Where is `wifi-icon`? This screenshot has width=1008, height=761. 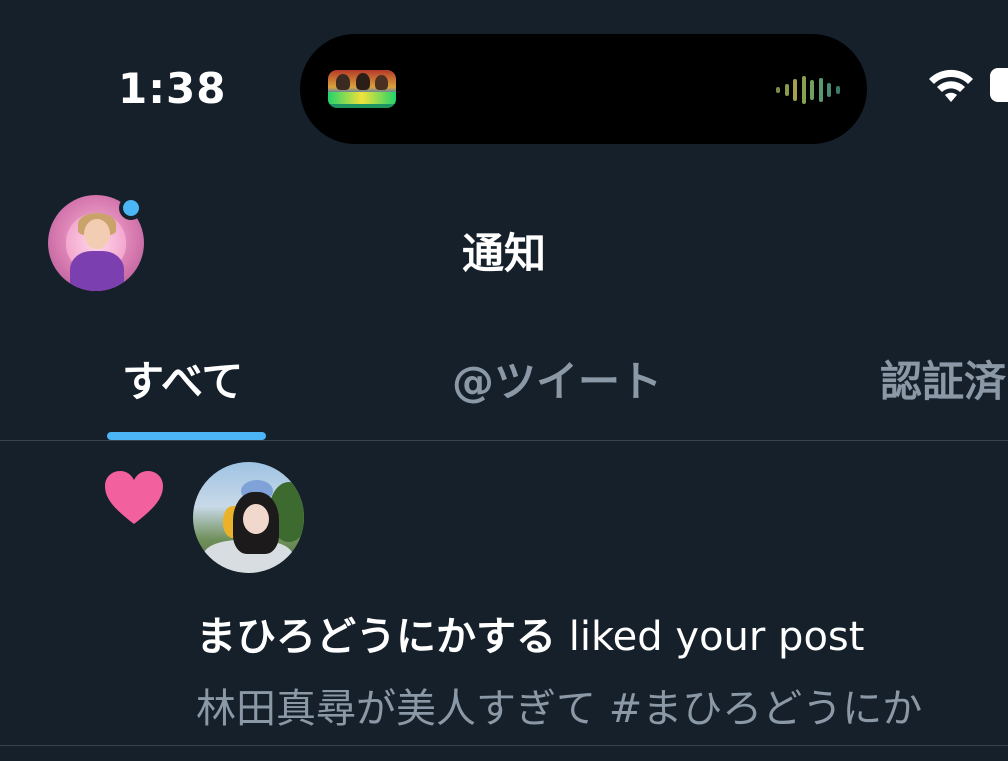
wifi-icon is located at coordinates (951, 85).